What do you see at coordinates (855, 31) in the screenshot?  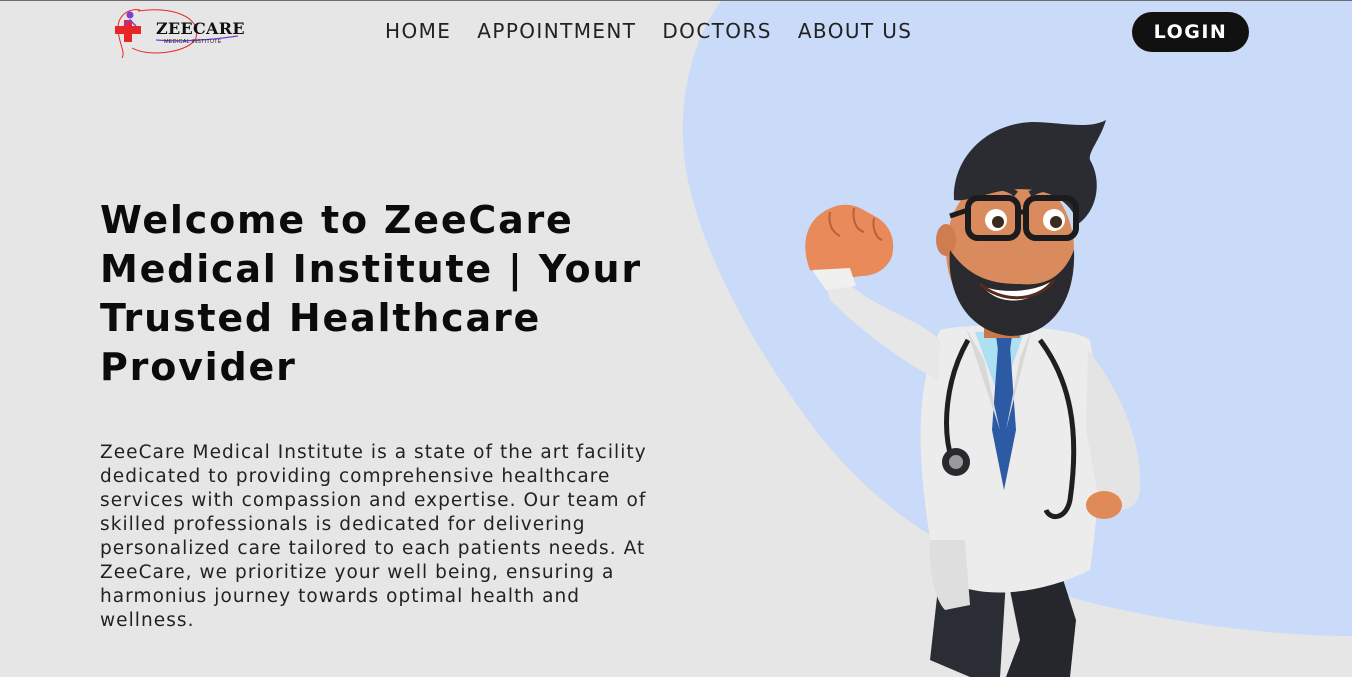 I see `nav-about-us: ABOUT US` at bounding box center [855, 31].